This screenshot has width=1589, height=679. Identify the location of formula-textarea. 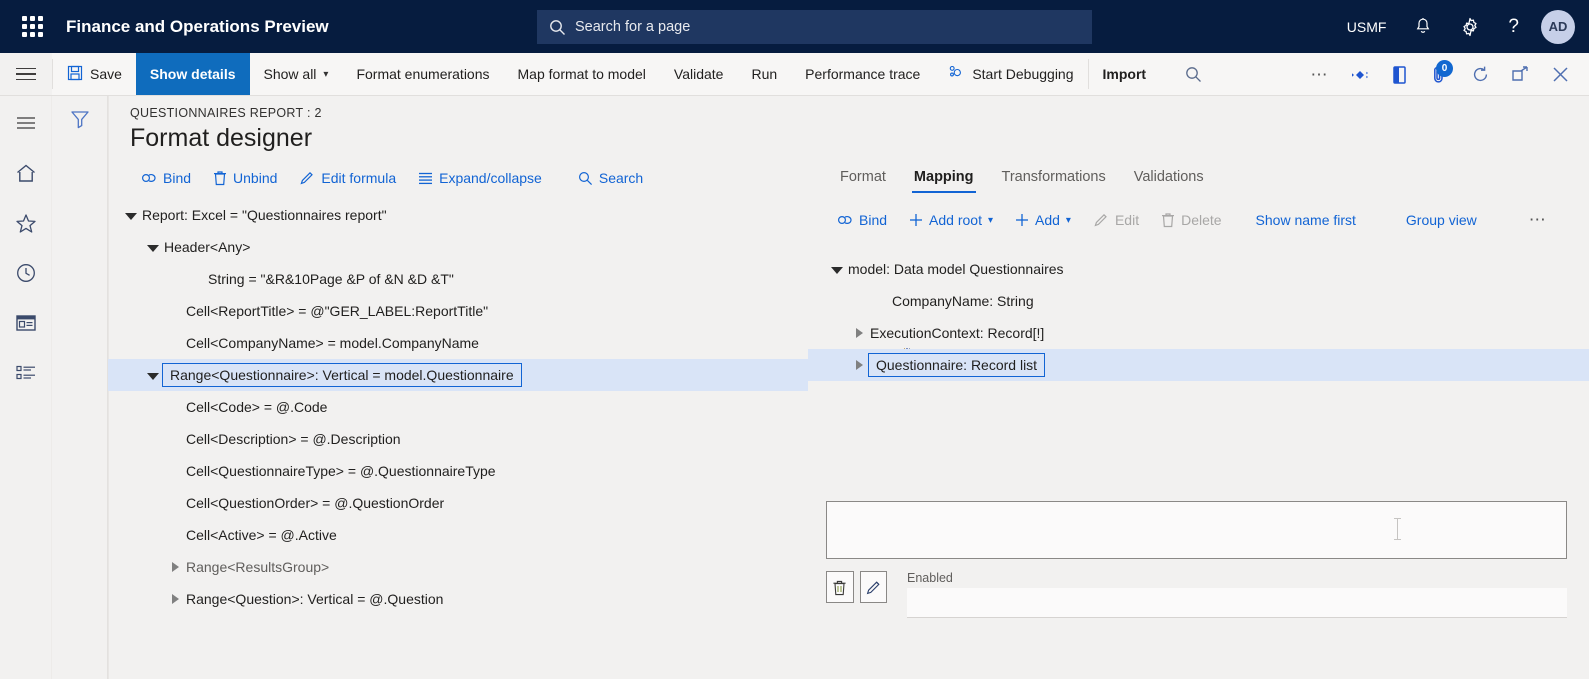
(1196, 530).